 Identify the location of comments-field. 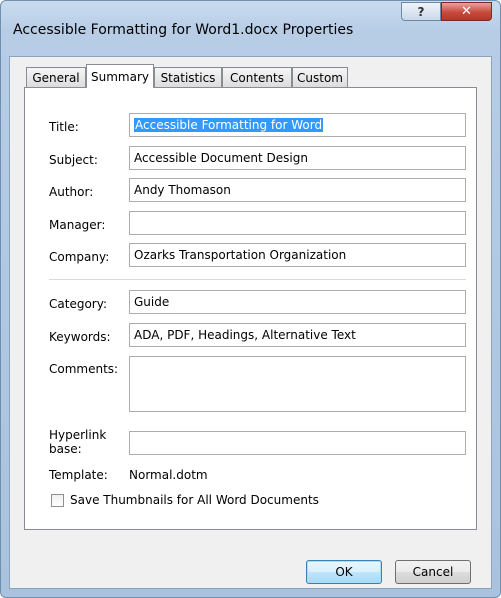
(297, 384).